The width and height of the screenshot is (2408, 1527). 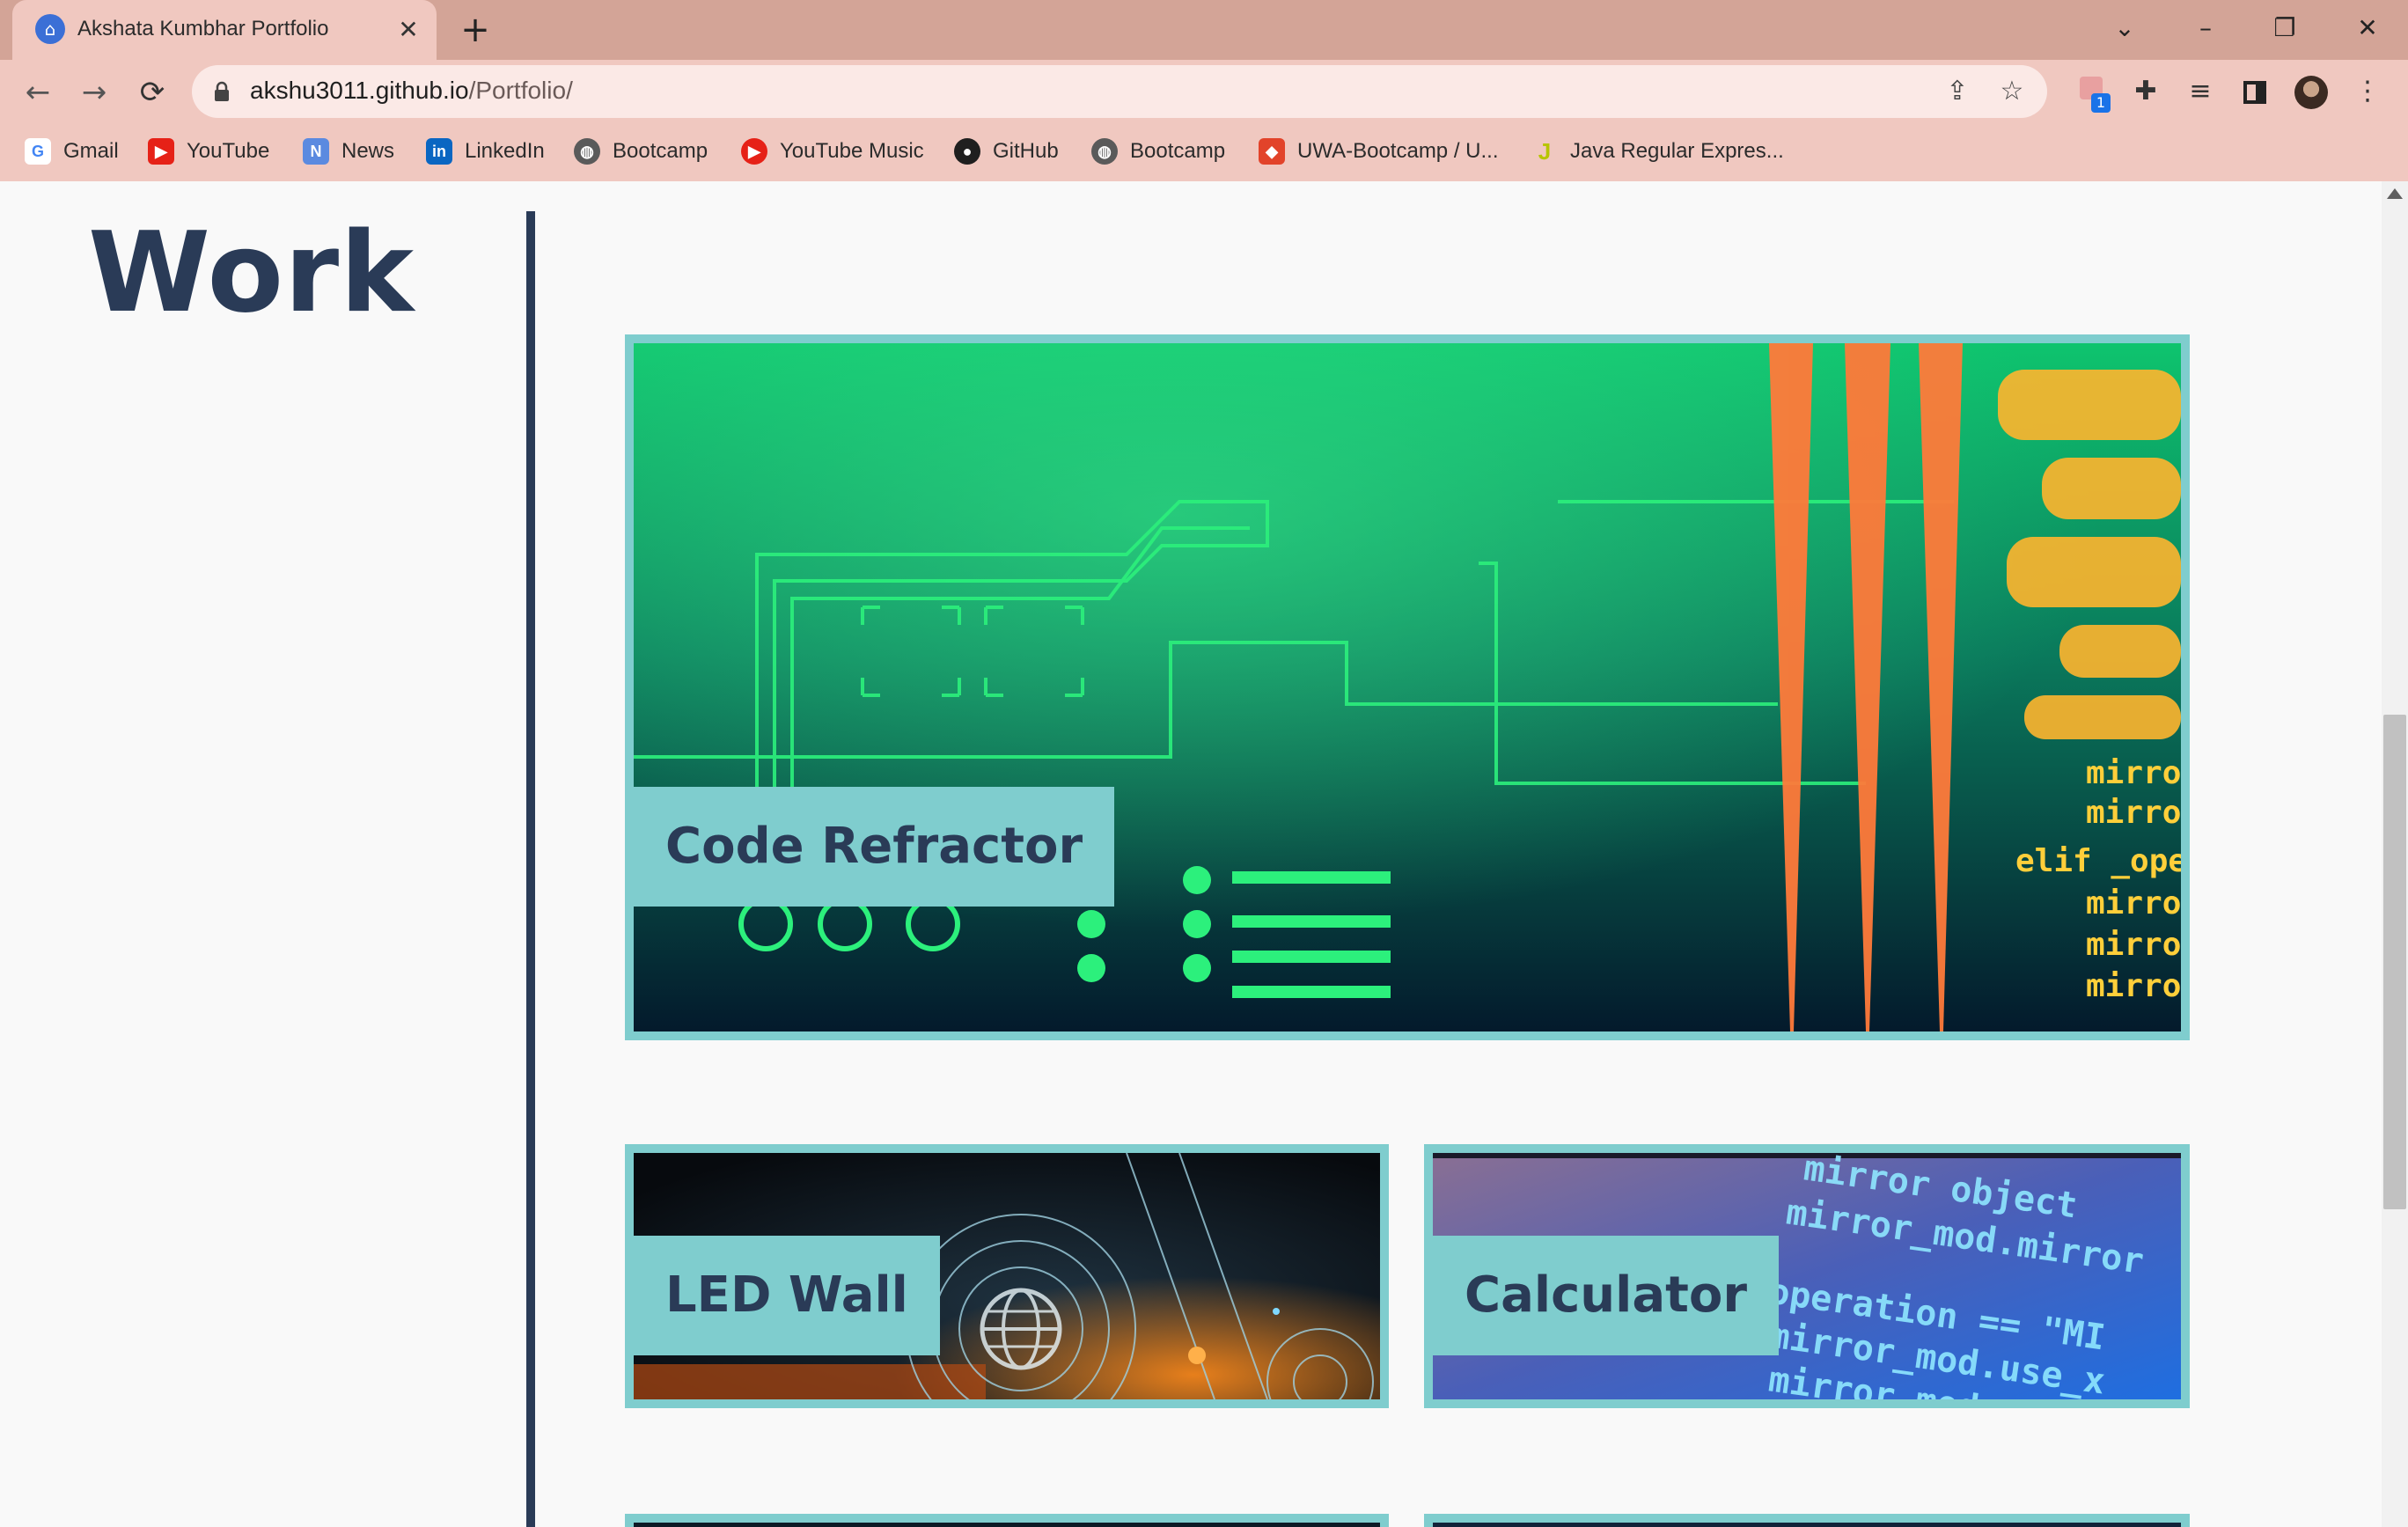 I want to click on google-icon: G, so click(x=38, y=151).